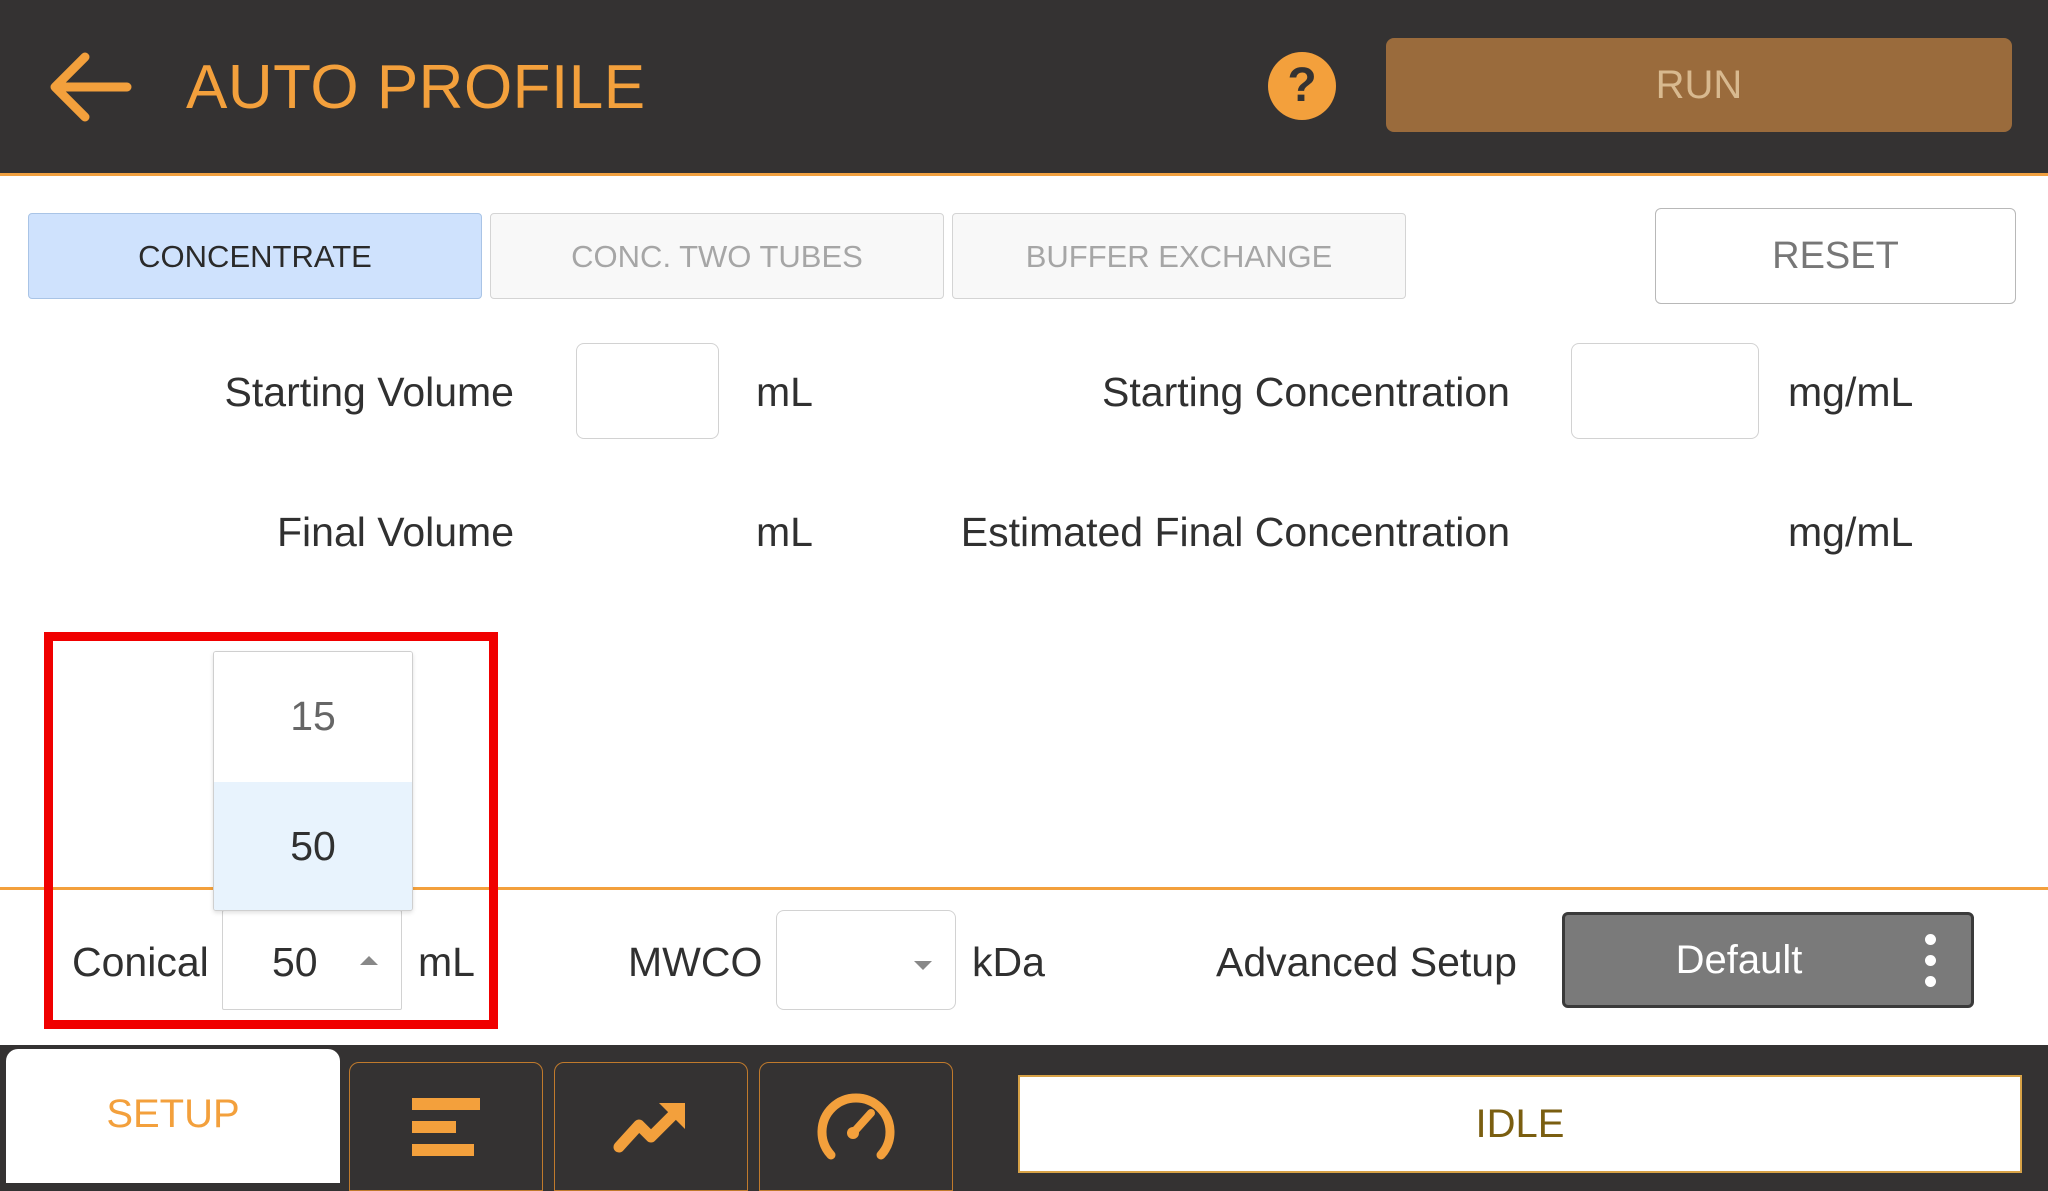 The width and height of the screenshot is (2048, 1191). I want to click on trend-arrow-icon, so click(649, 1127).